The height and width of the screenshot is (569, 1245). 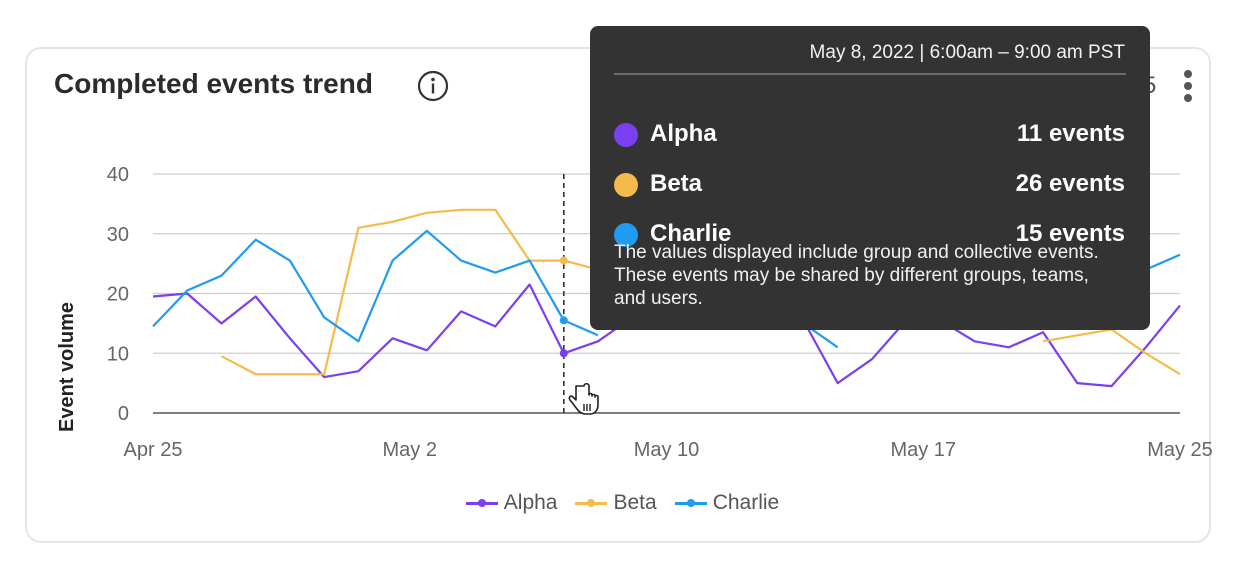 What do you see at coordinates (563, 353) in the screenshot?
I see `hover-point-alpha` at bounding box center [563, 353].